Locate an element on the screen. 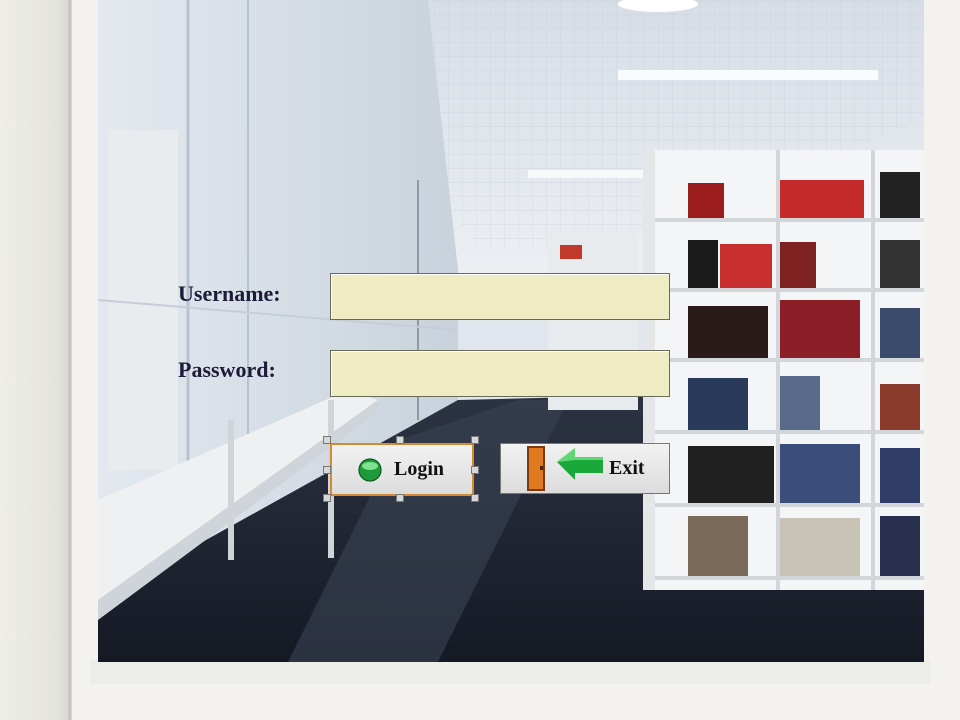 This screenshot has width=960, height=720. window-bottom-margin is located at coordinates (510, 672).